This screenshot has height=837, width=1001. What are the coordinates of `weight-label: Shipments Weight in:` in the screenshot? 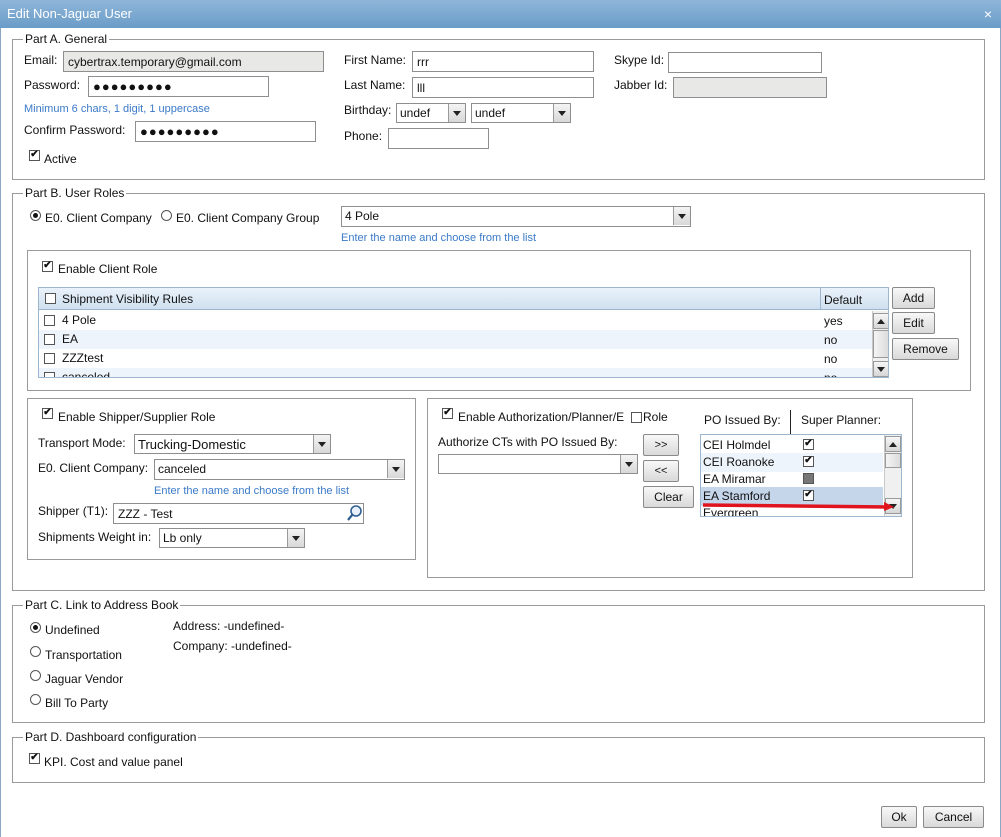 It's located at (95, 537).